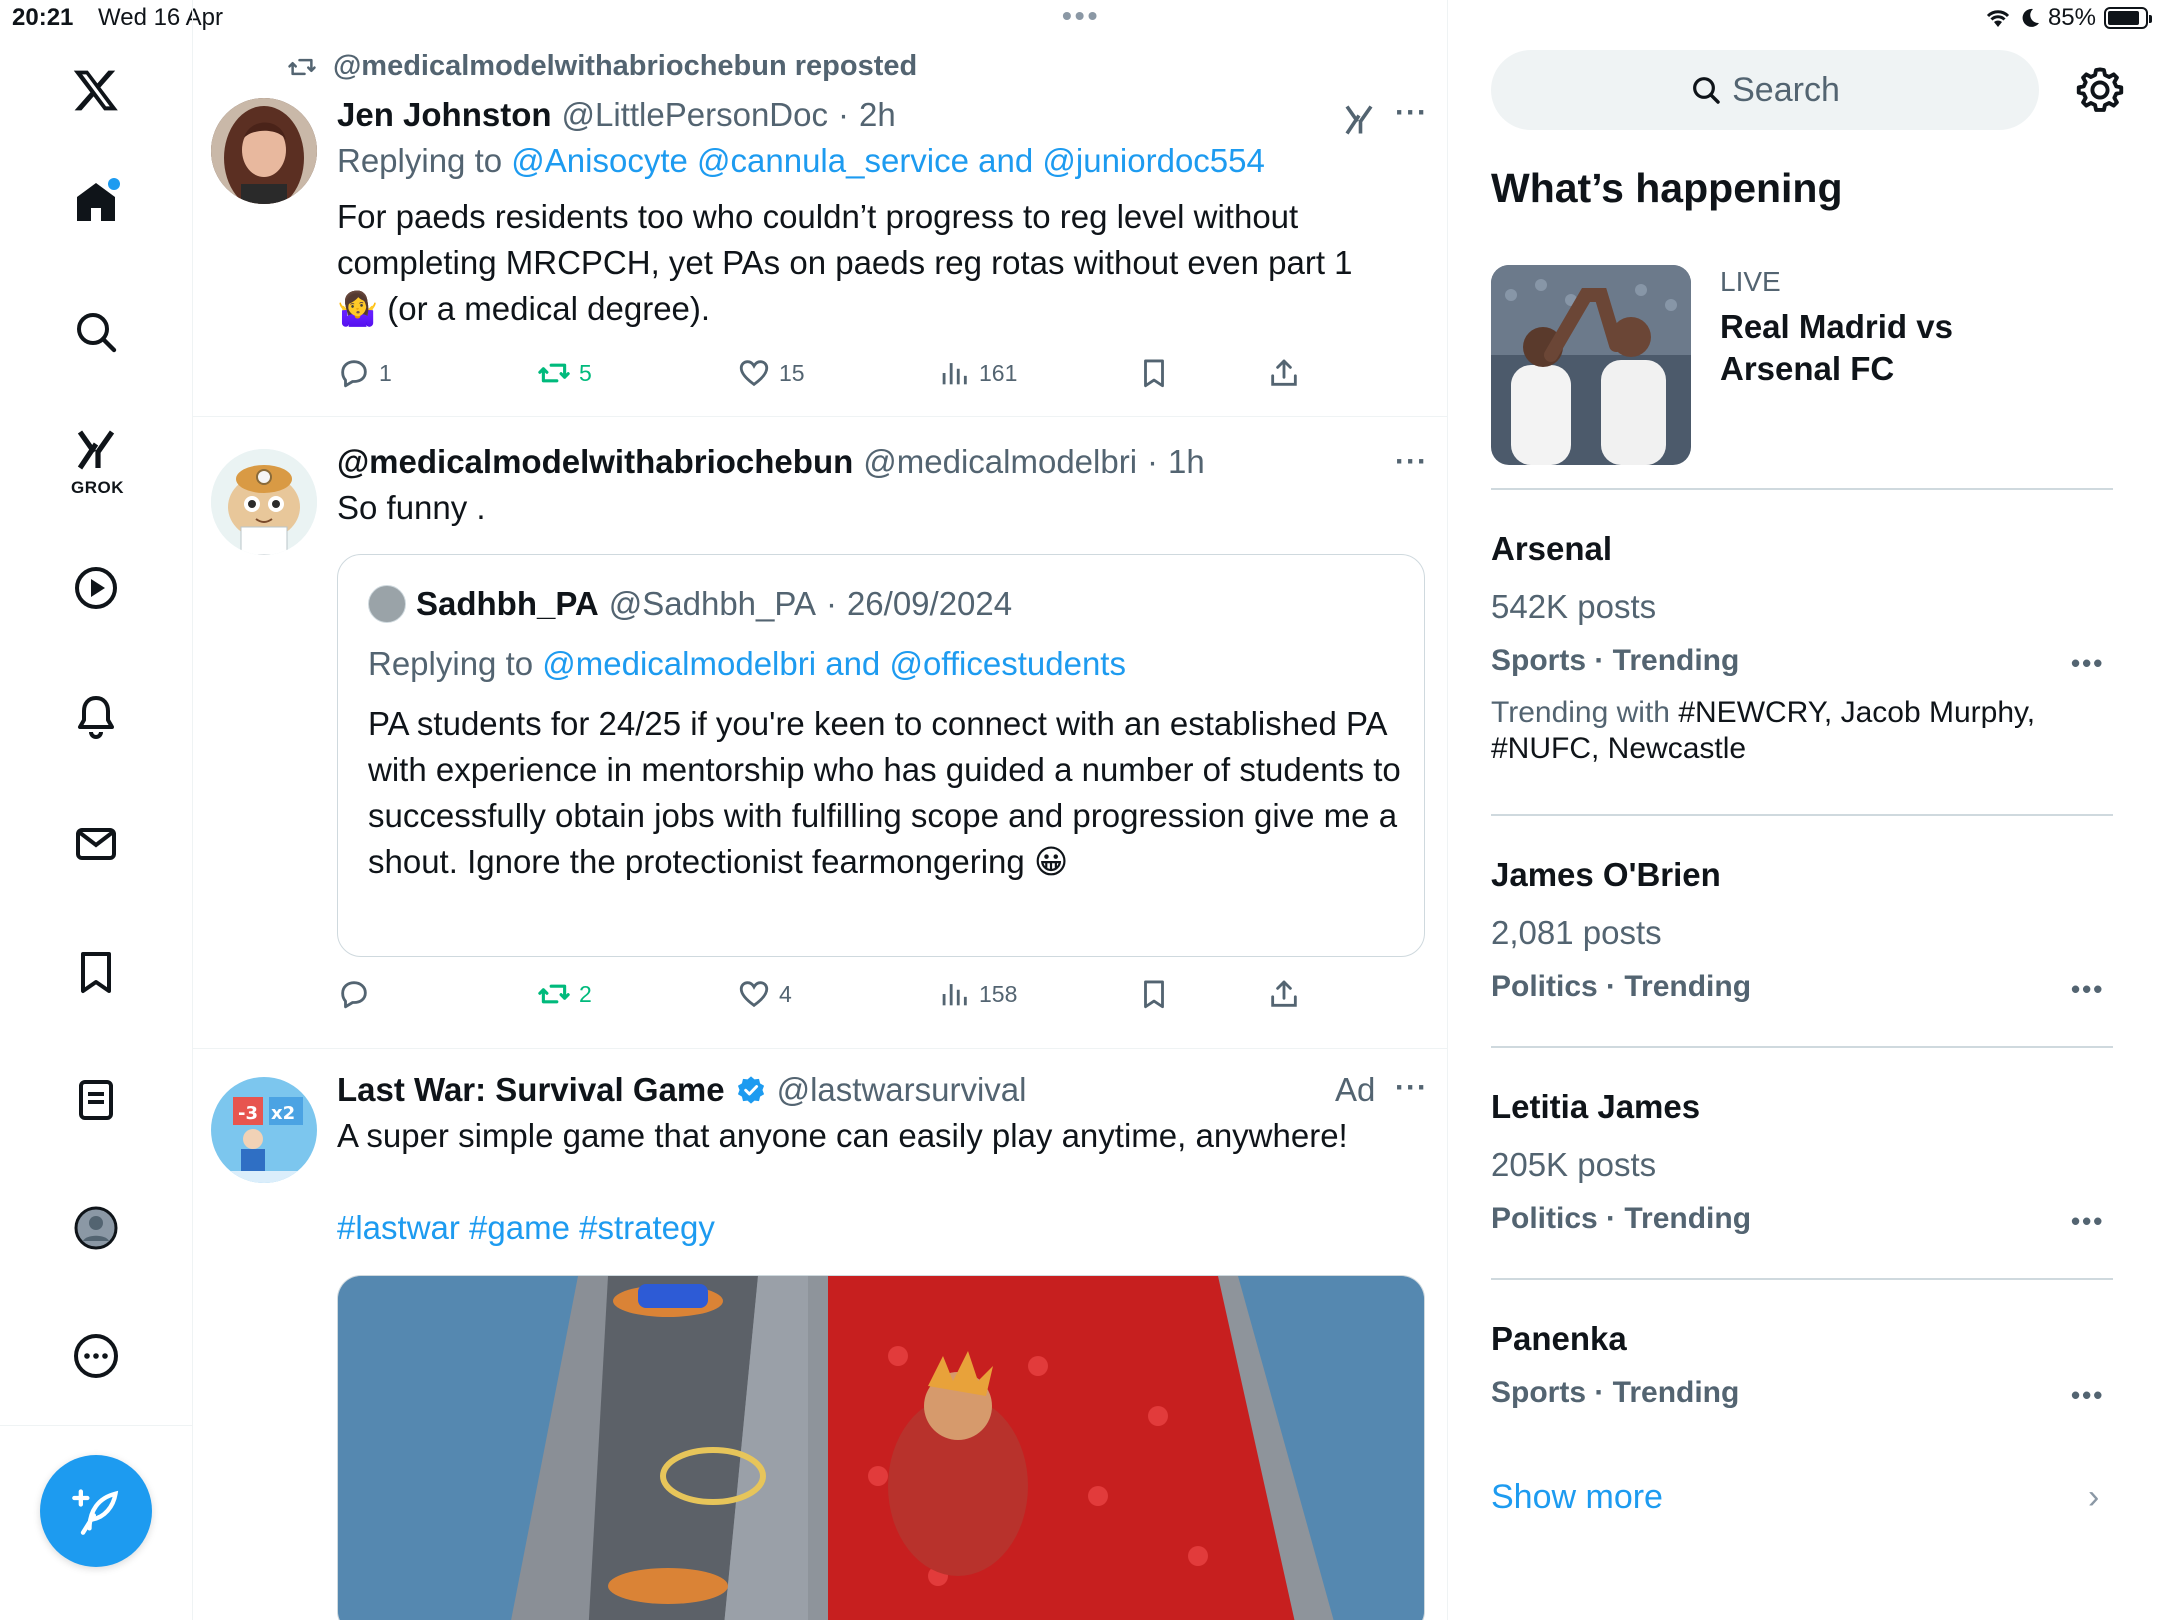  What do you see at coordinates (264, 1130) in the screenshot?
I see `avatar: -3 x2` at bounding box center [264, 1130].